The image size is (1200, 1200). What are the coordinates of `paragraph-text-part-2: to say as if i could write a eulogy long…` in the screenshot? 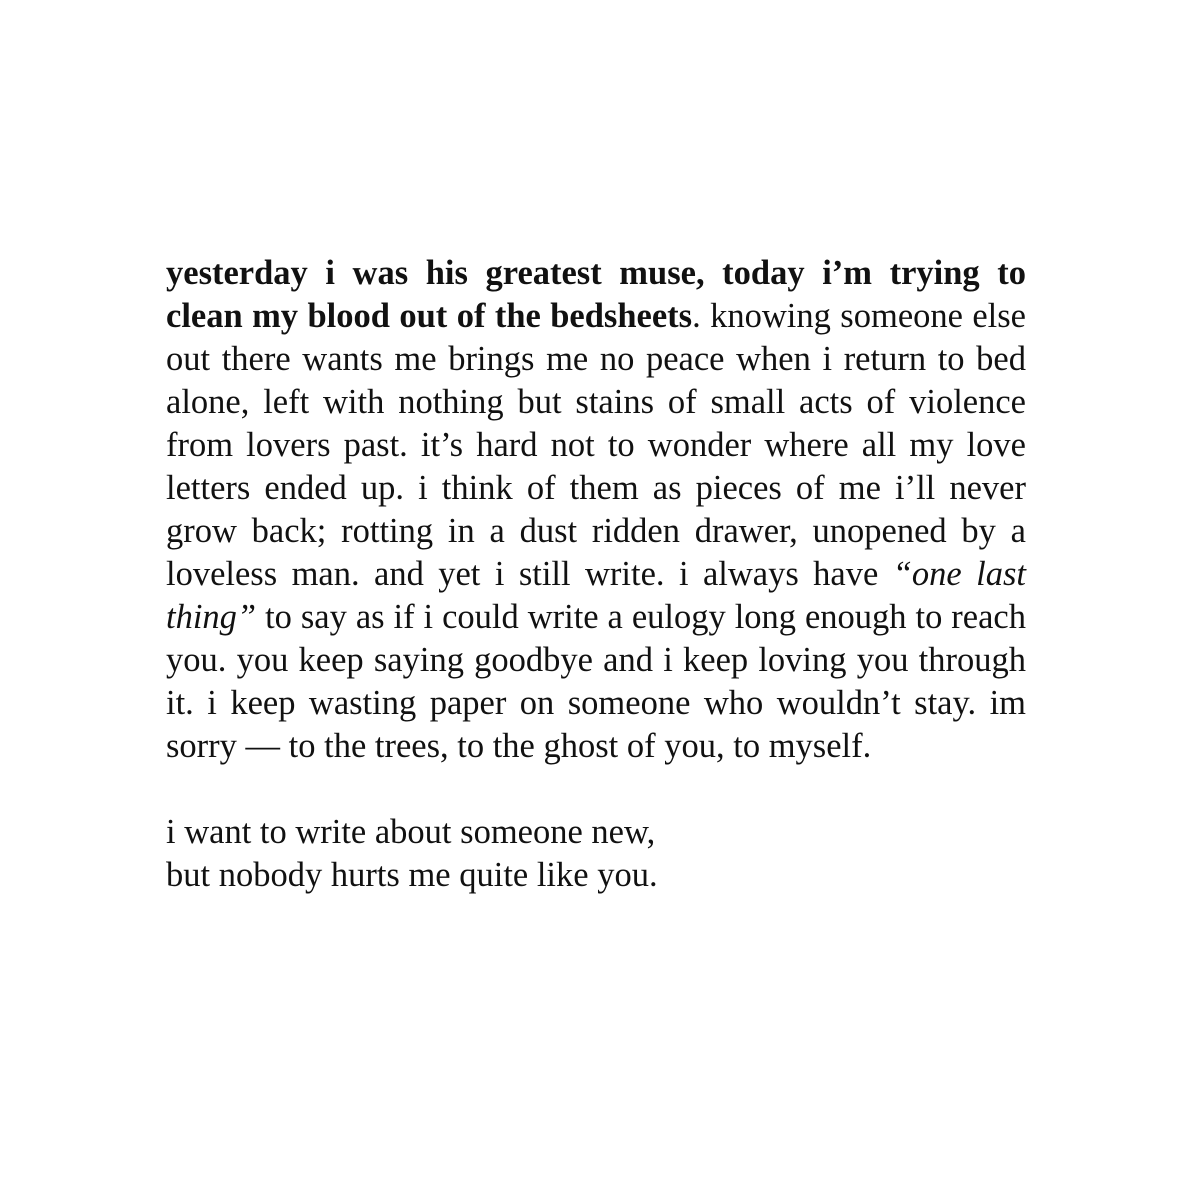 It's located at (596, 681).